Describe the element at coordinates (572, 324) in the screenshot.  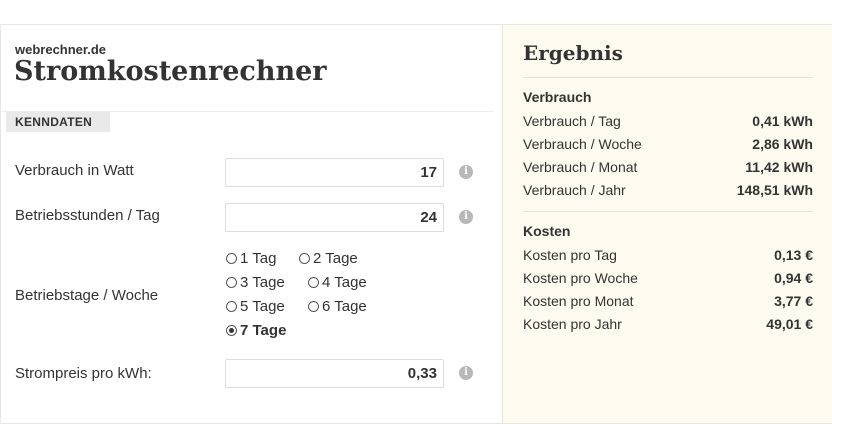
I see `result-label: Kosten pro Jahr` at that location.